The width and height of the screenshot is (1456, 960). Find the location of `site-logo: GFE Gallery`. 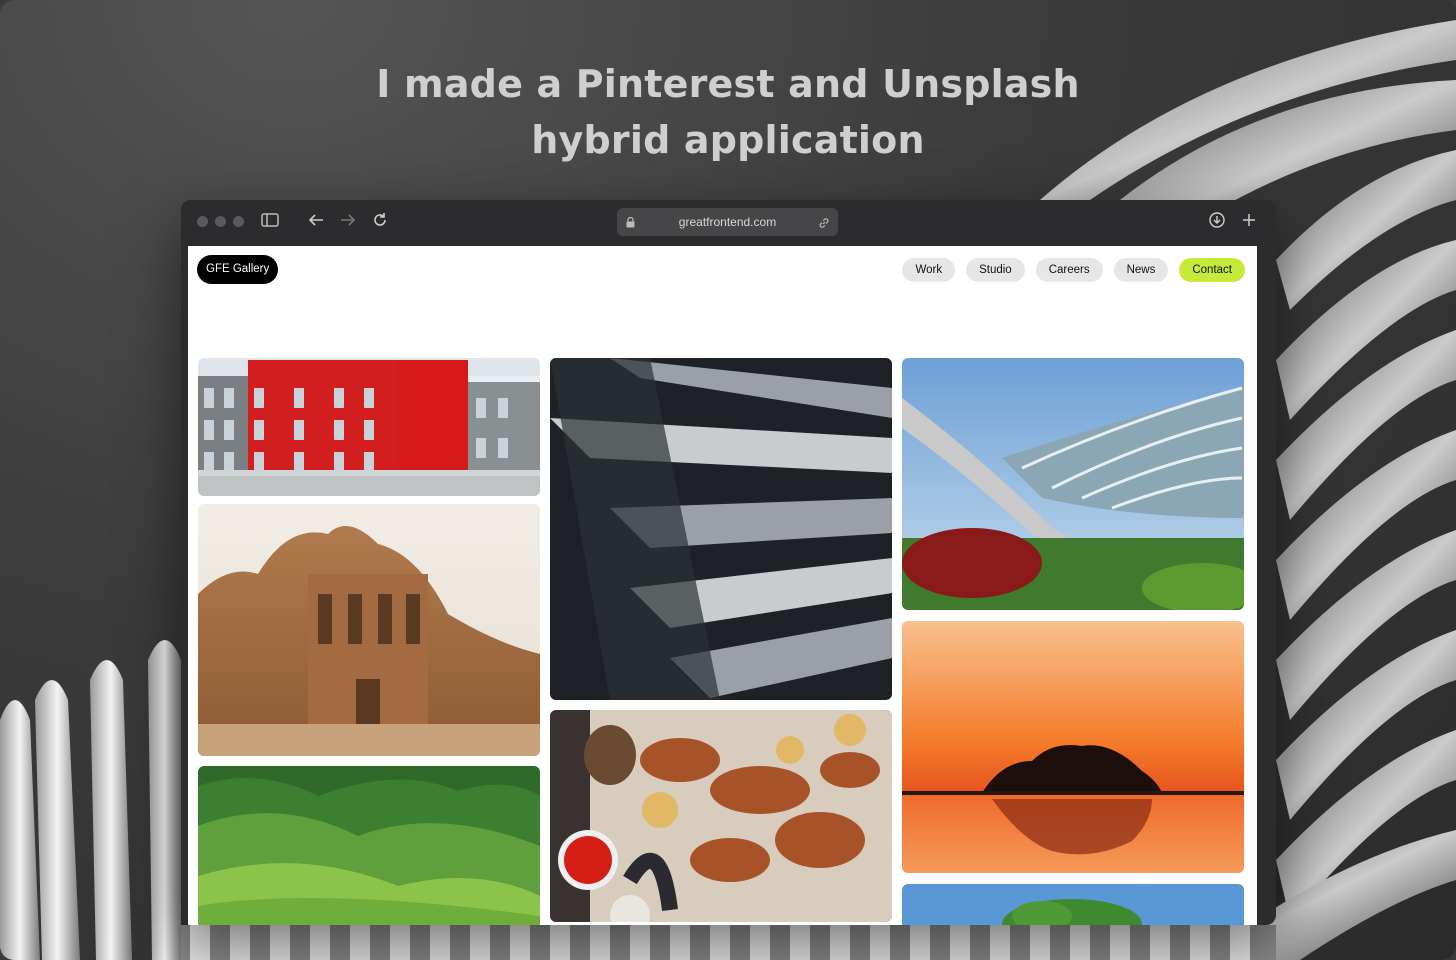

site-logo: GFE Gallery is located at coordinates (238, 269).